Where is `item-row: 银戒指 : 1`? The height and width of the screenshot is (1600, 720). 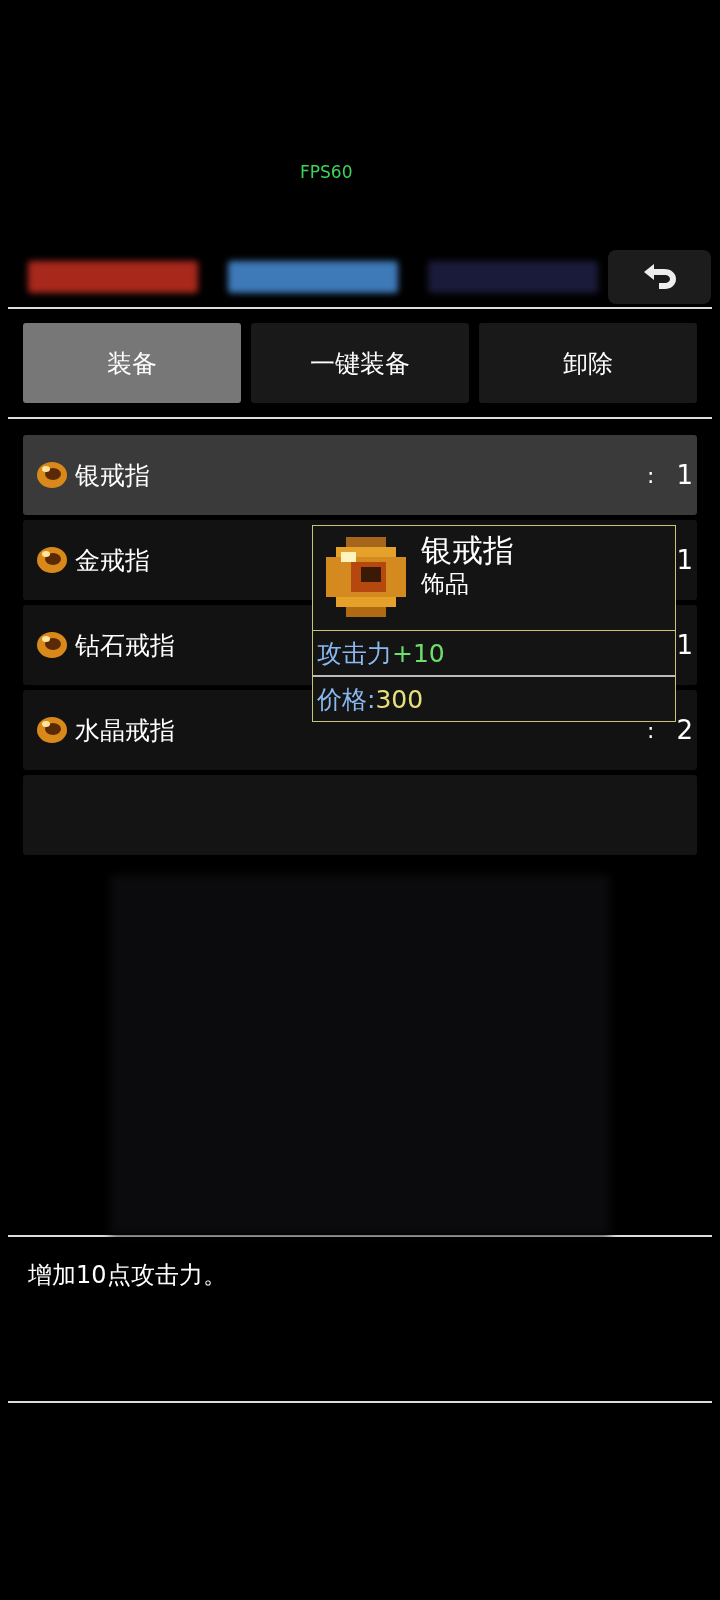
item-row: 银戒指 : 1 is located at coordinates (360, 475).